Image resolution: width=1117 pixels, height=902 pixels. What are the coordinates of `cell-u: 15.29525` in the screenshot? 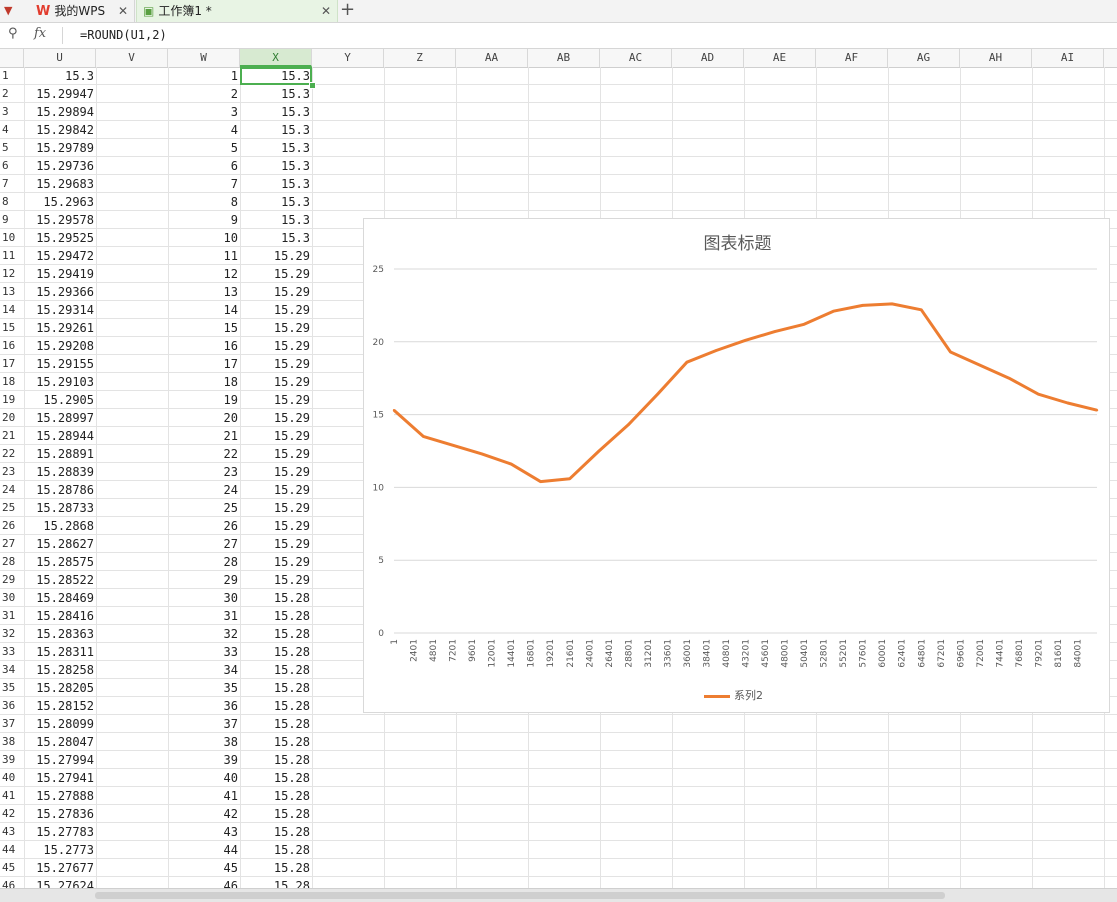 It's located at (60, 238).